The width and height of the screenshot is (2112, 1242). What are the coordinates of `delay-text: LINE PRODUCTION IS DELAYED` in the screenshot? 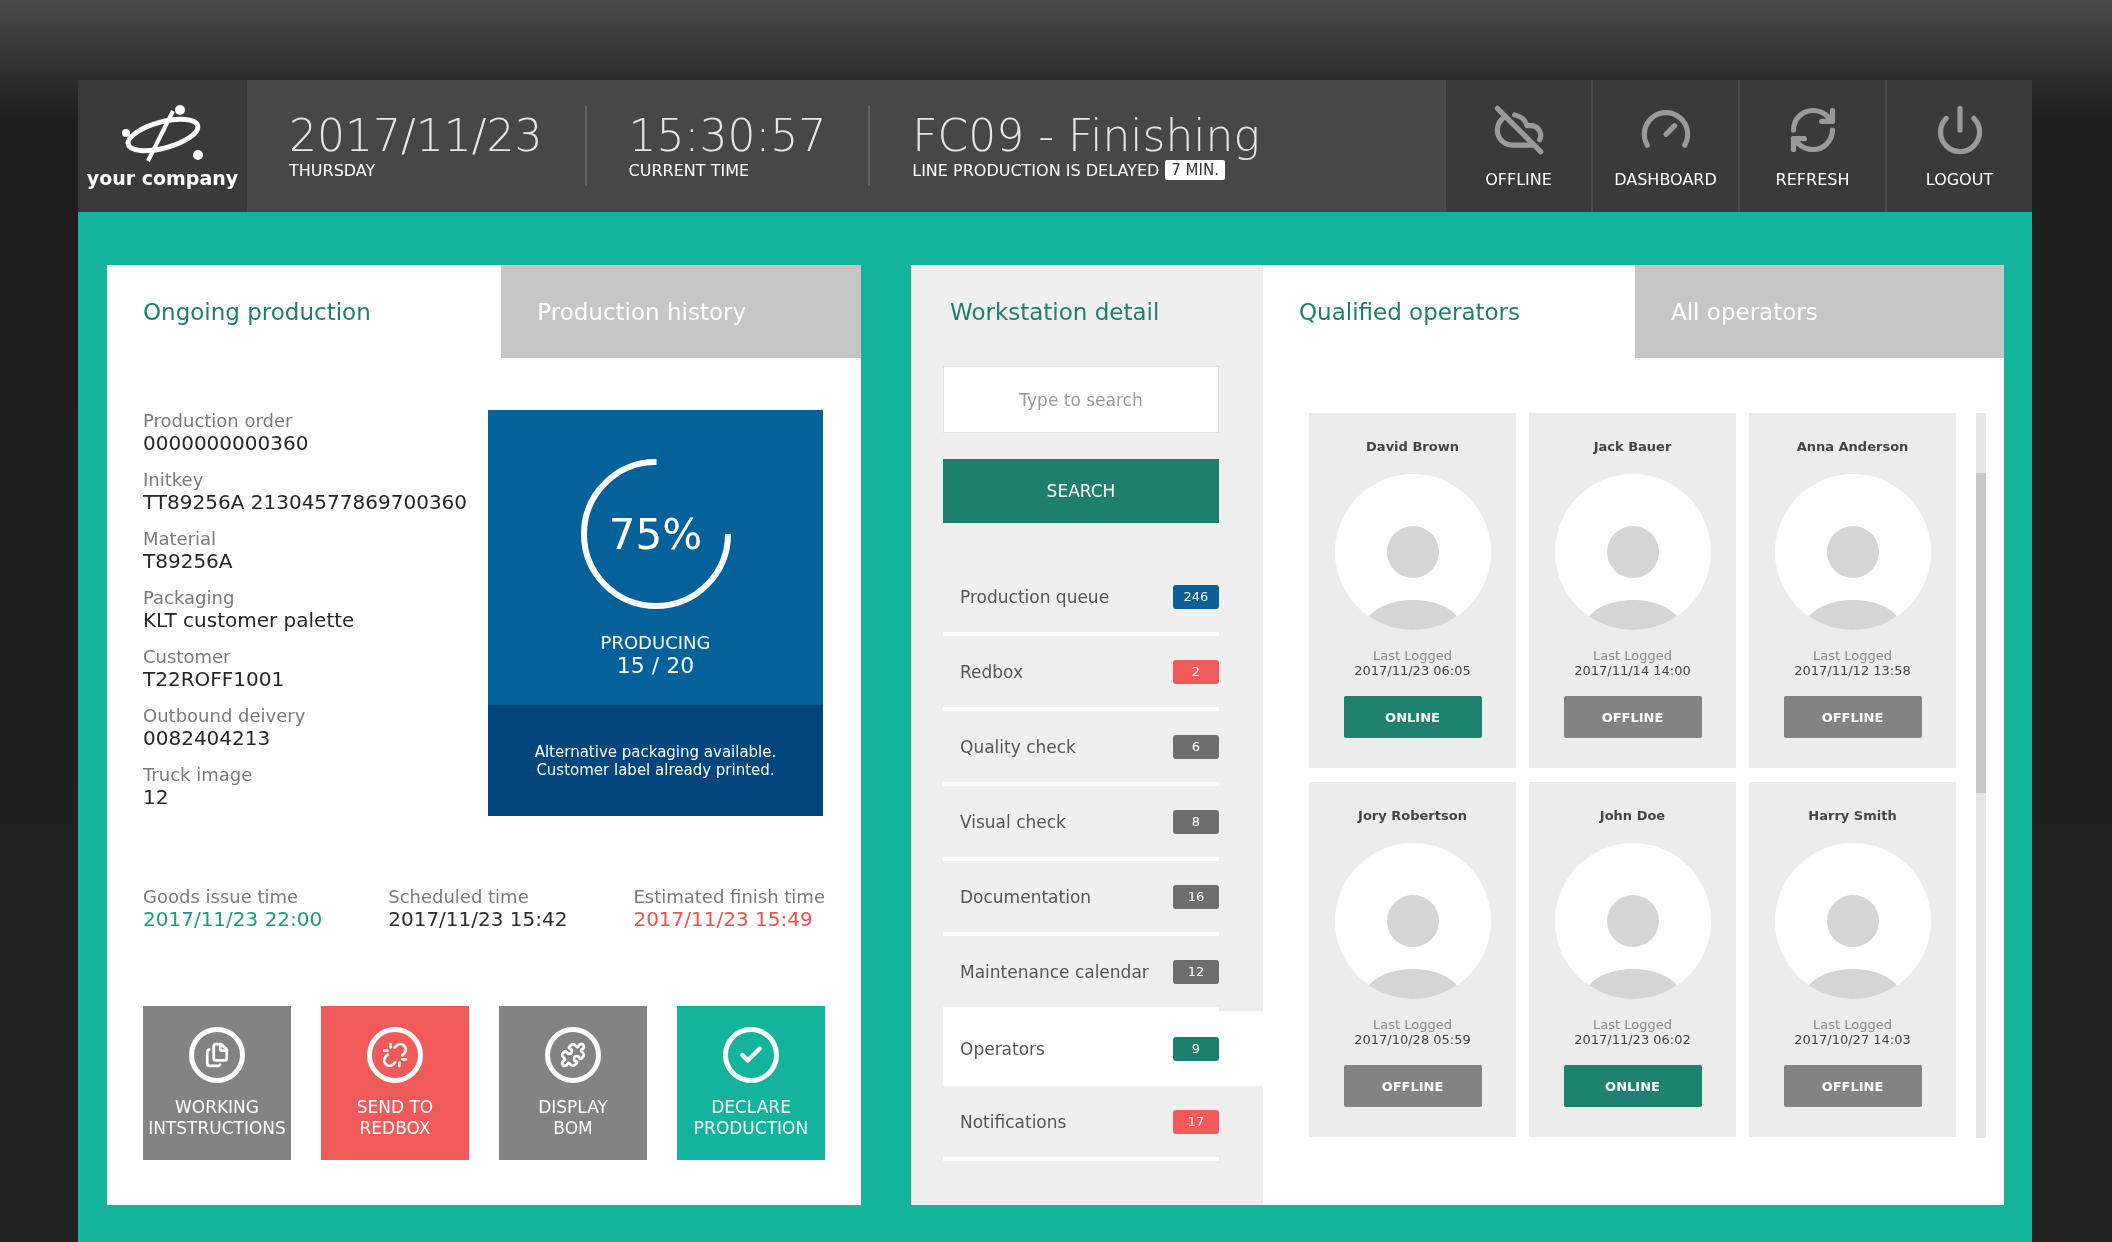 It's located at (1036, 170).